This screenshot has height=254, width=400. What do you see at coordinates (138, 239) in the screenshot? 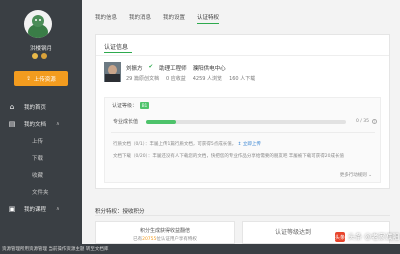
I see `points-sub-prefix: 已有` at bounding box center [138, 239].